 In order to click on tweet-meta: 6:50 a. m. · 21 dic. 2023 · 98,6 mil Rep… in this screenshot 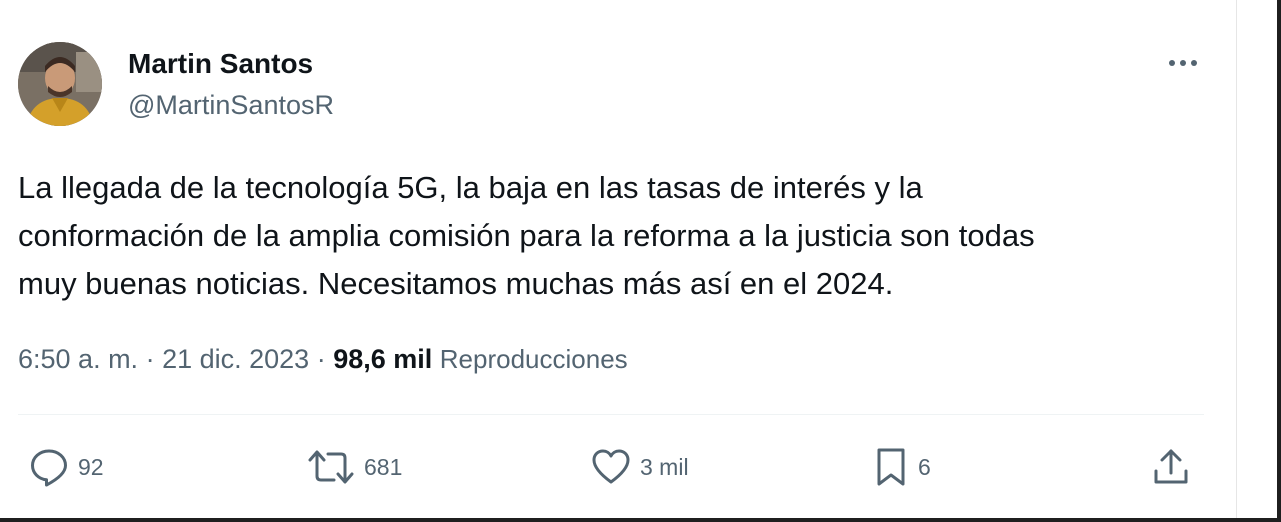, I will do `click(323, 359)`.